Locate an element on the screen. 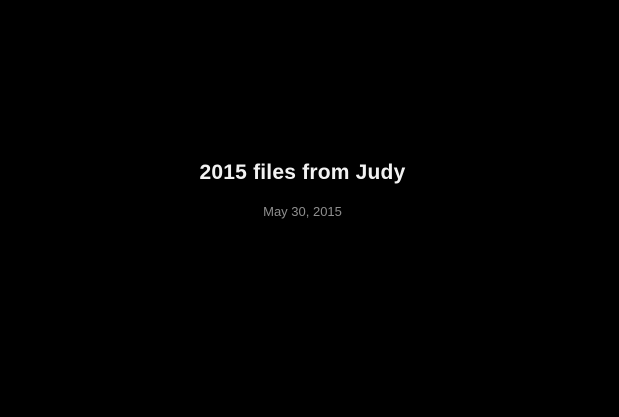 The width and height of the screenshot is (619, 417). slide-title: 2015 files from Judy is located at coordinates (302, 172).